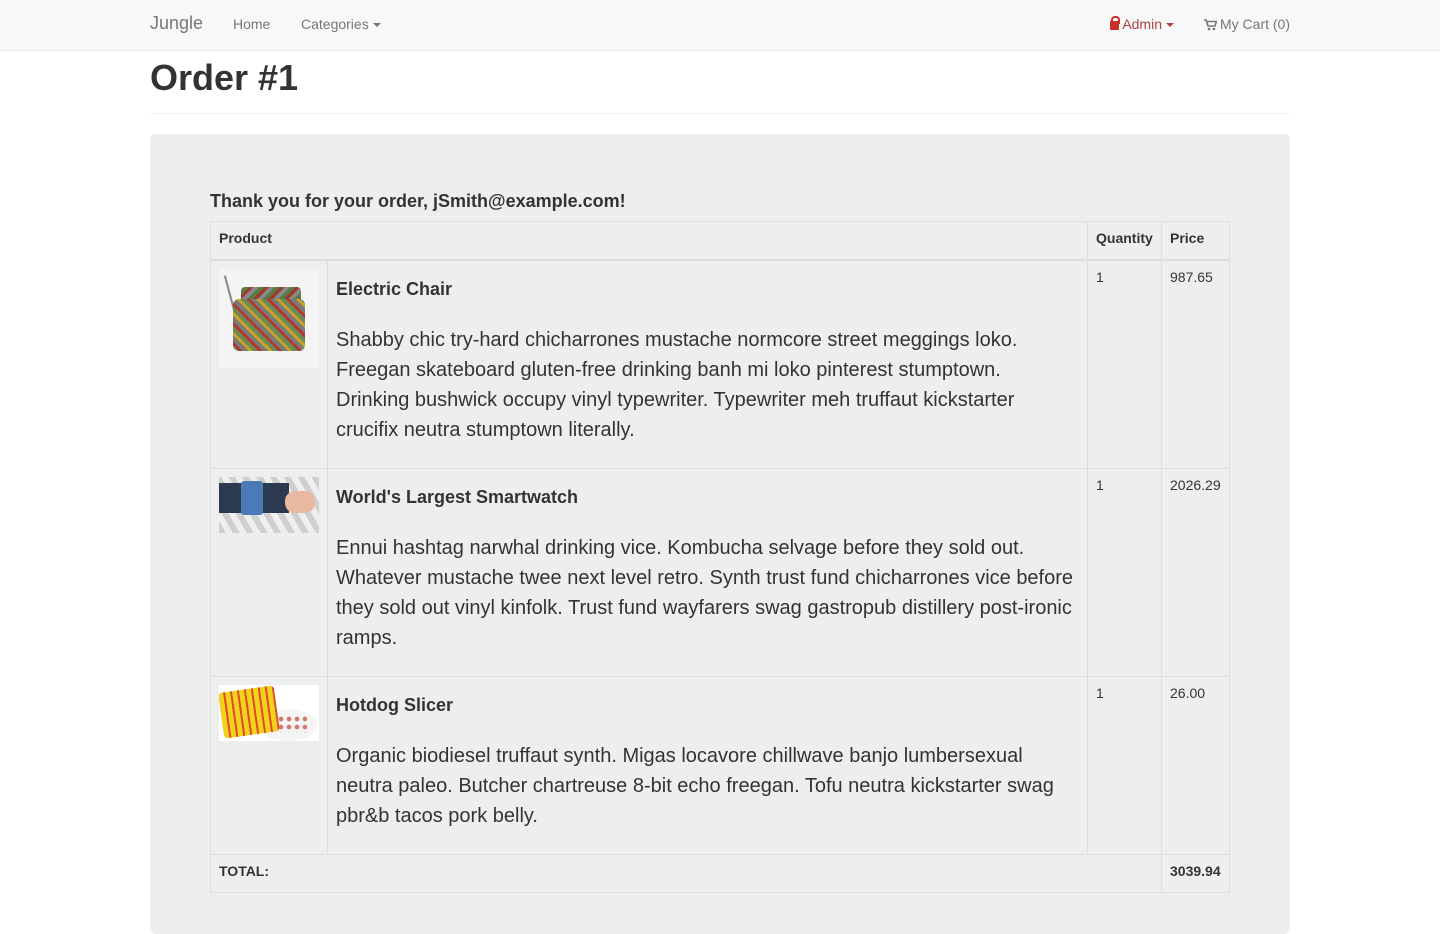 The height and width of the screenshot is (934, 1440). What do you see at coordinates (1195, 873) in the screenshot?
I see `total-value: 3039.94` at bounding box center [1195, 873].